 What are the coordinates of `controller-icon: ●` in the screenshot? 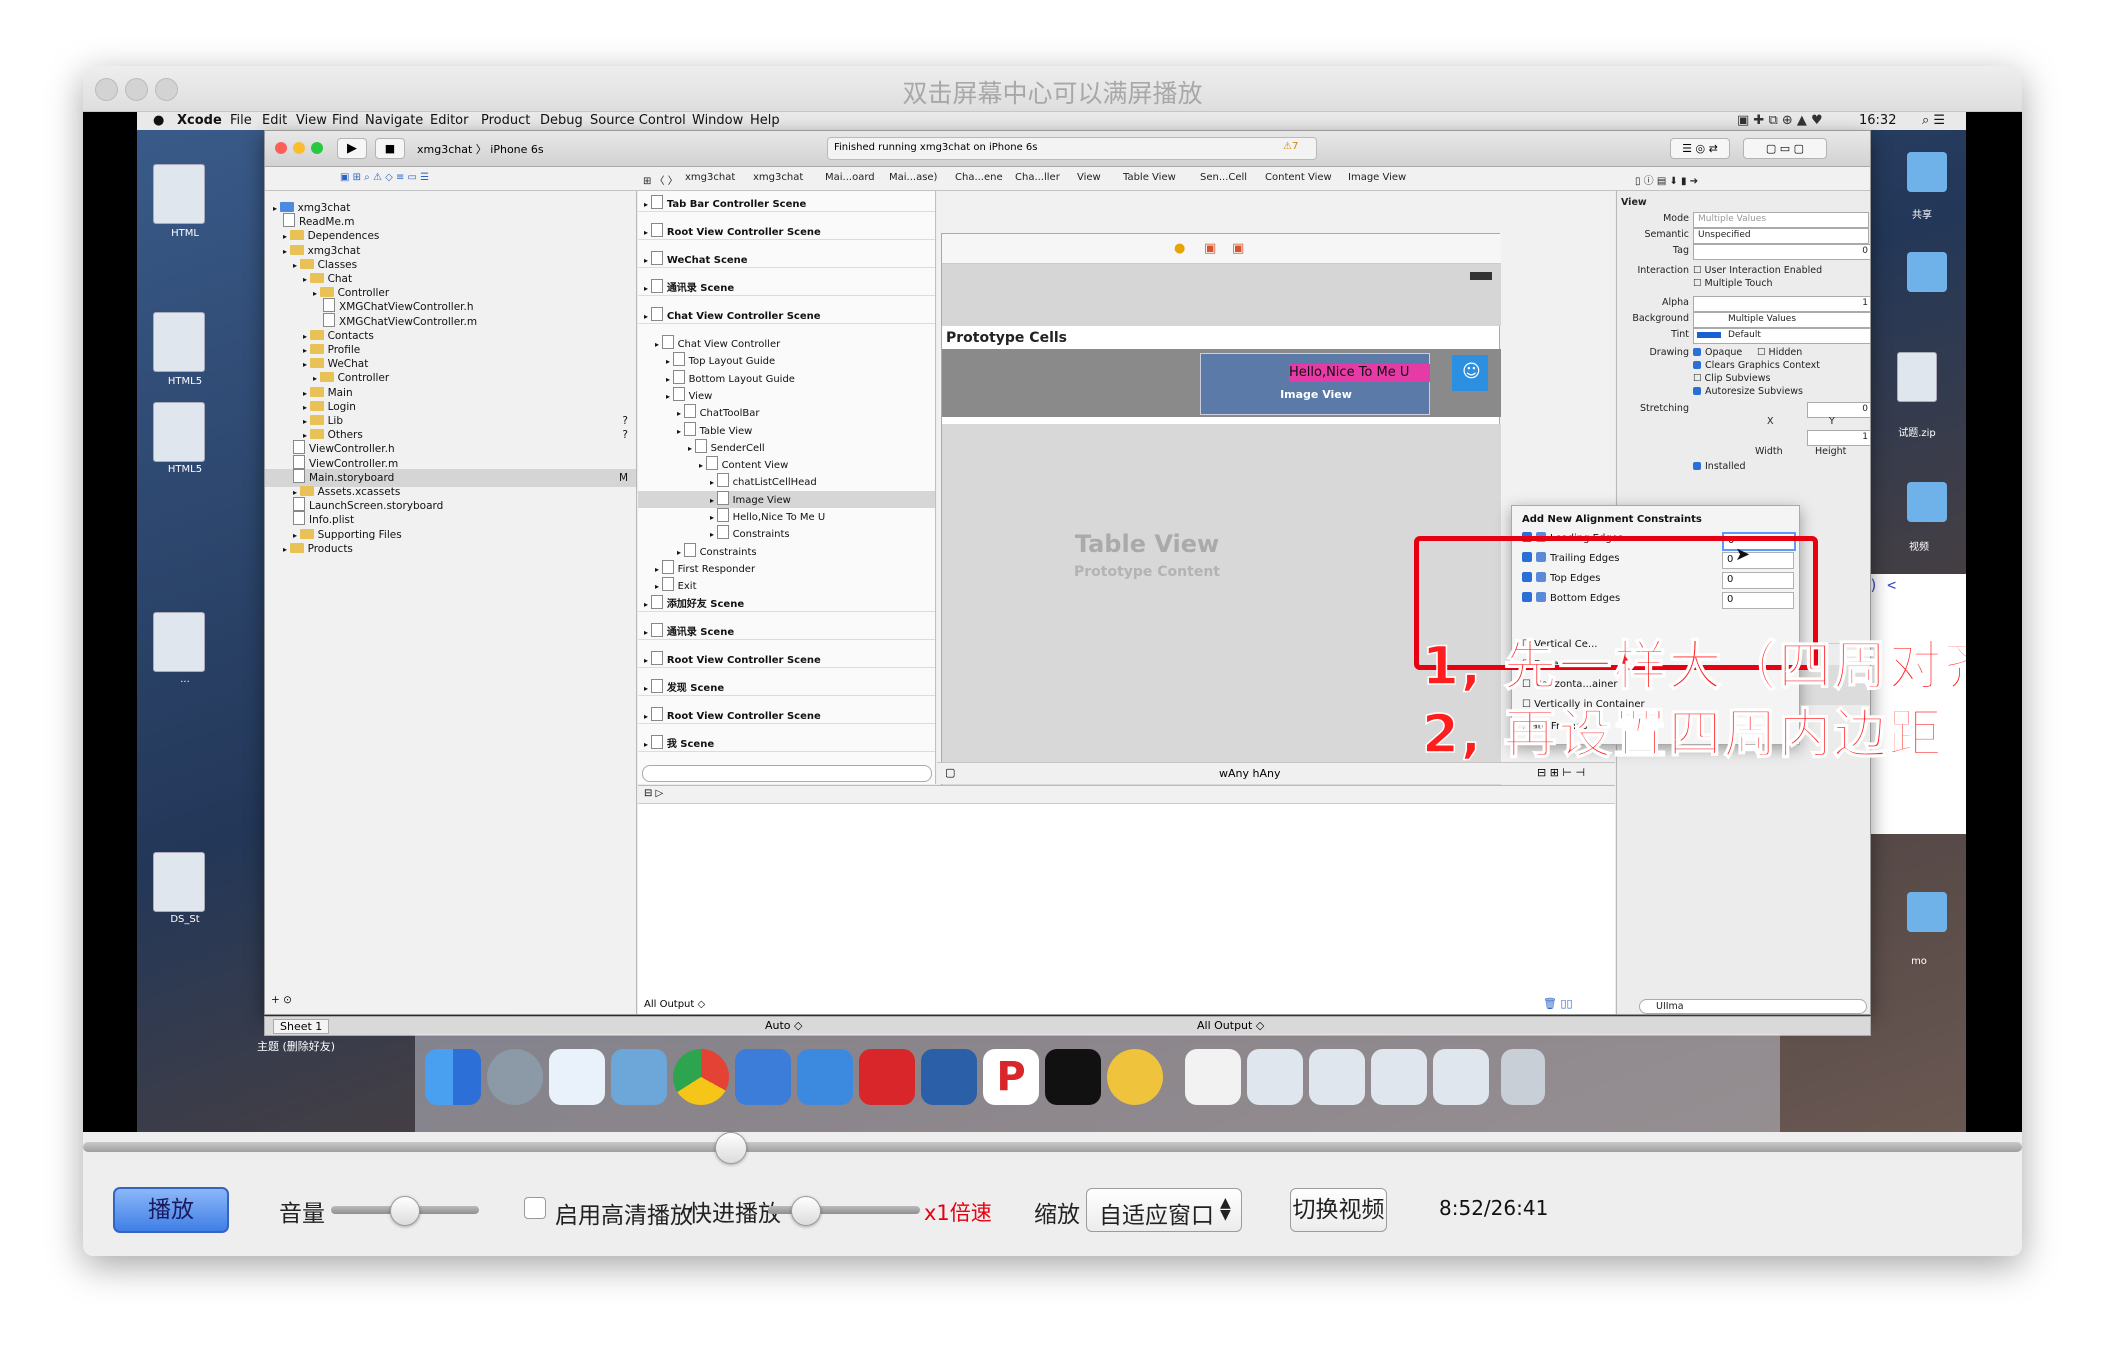 It's located at (1179, 248).